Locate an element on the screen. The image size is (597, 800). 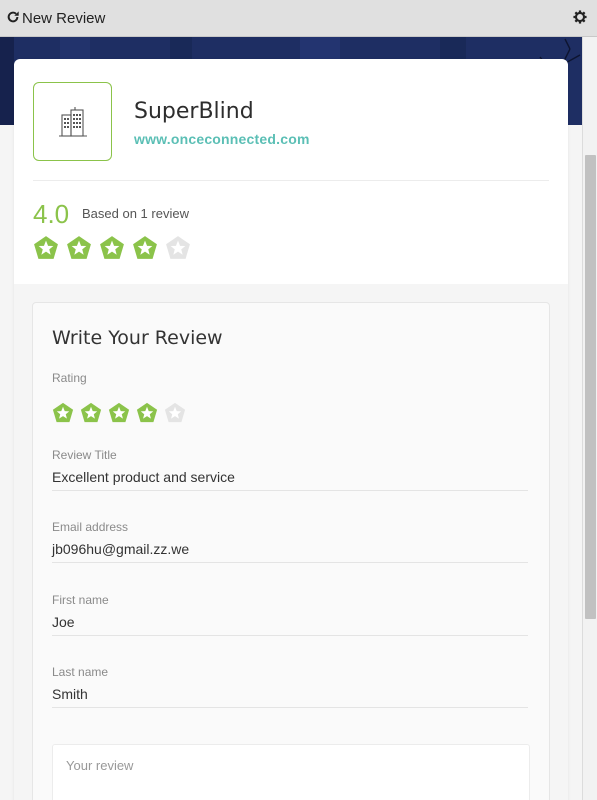
last-name-underline is located at coordinates (290, 707).